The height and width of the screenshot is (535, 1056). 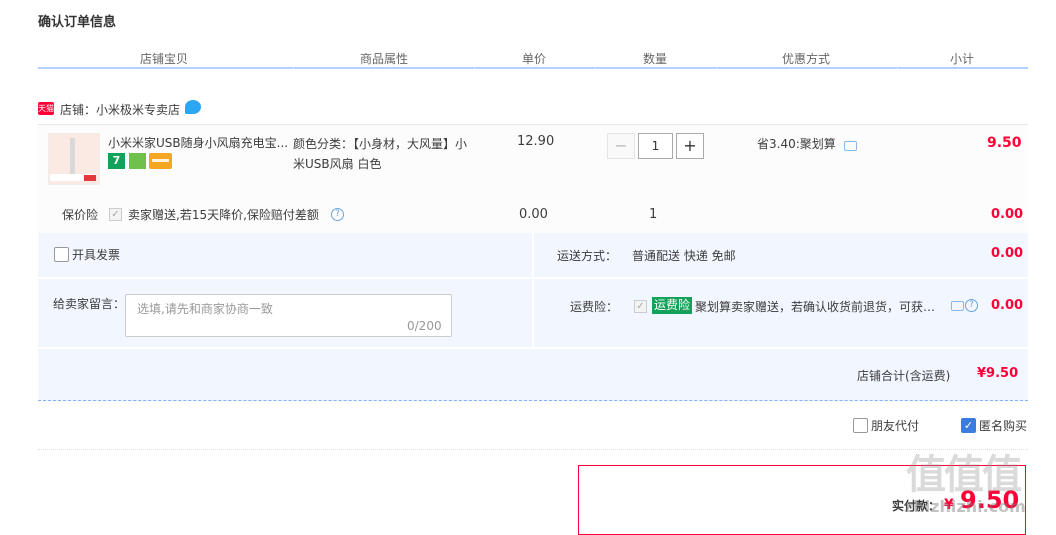 I want to click on anonymous-purchase-label: 匿名购买, so click(x=1003, y=425).